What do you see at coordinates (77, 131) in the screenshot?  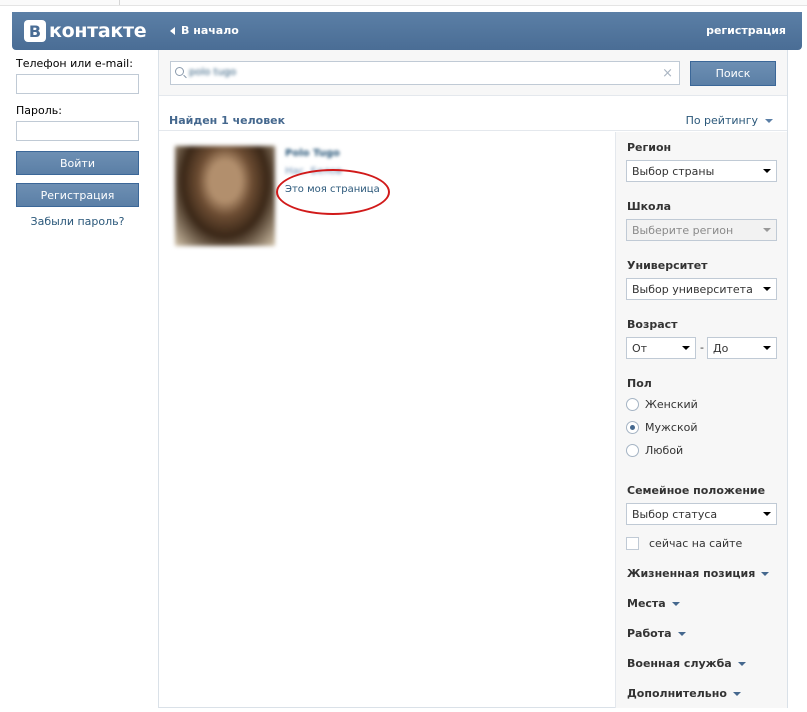 I see `password-field` at bounding box center [77, 131].